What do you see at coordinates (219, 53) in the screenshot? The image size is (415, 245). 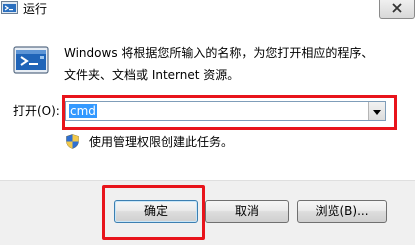 I see `description-line-1: Windows 将根据您所输入的名称，为您打开相应的程序、` at bounding box center [219, 53].